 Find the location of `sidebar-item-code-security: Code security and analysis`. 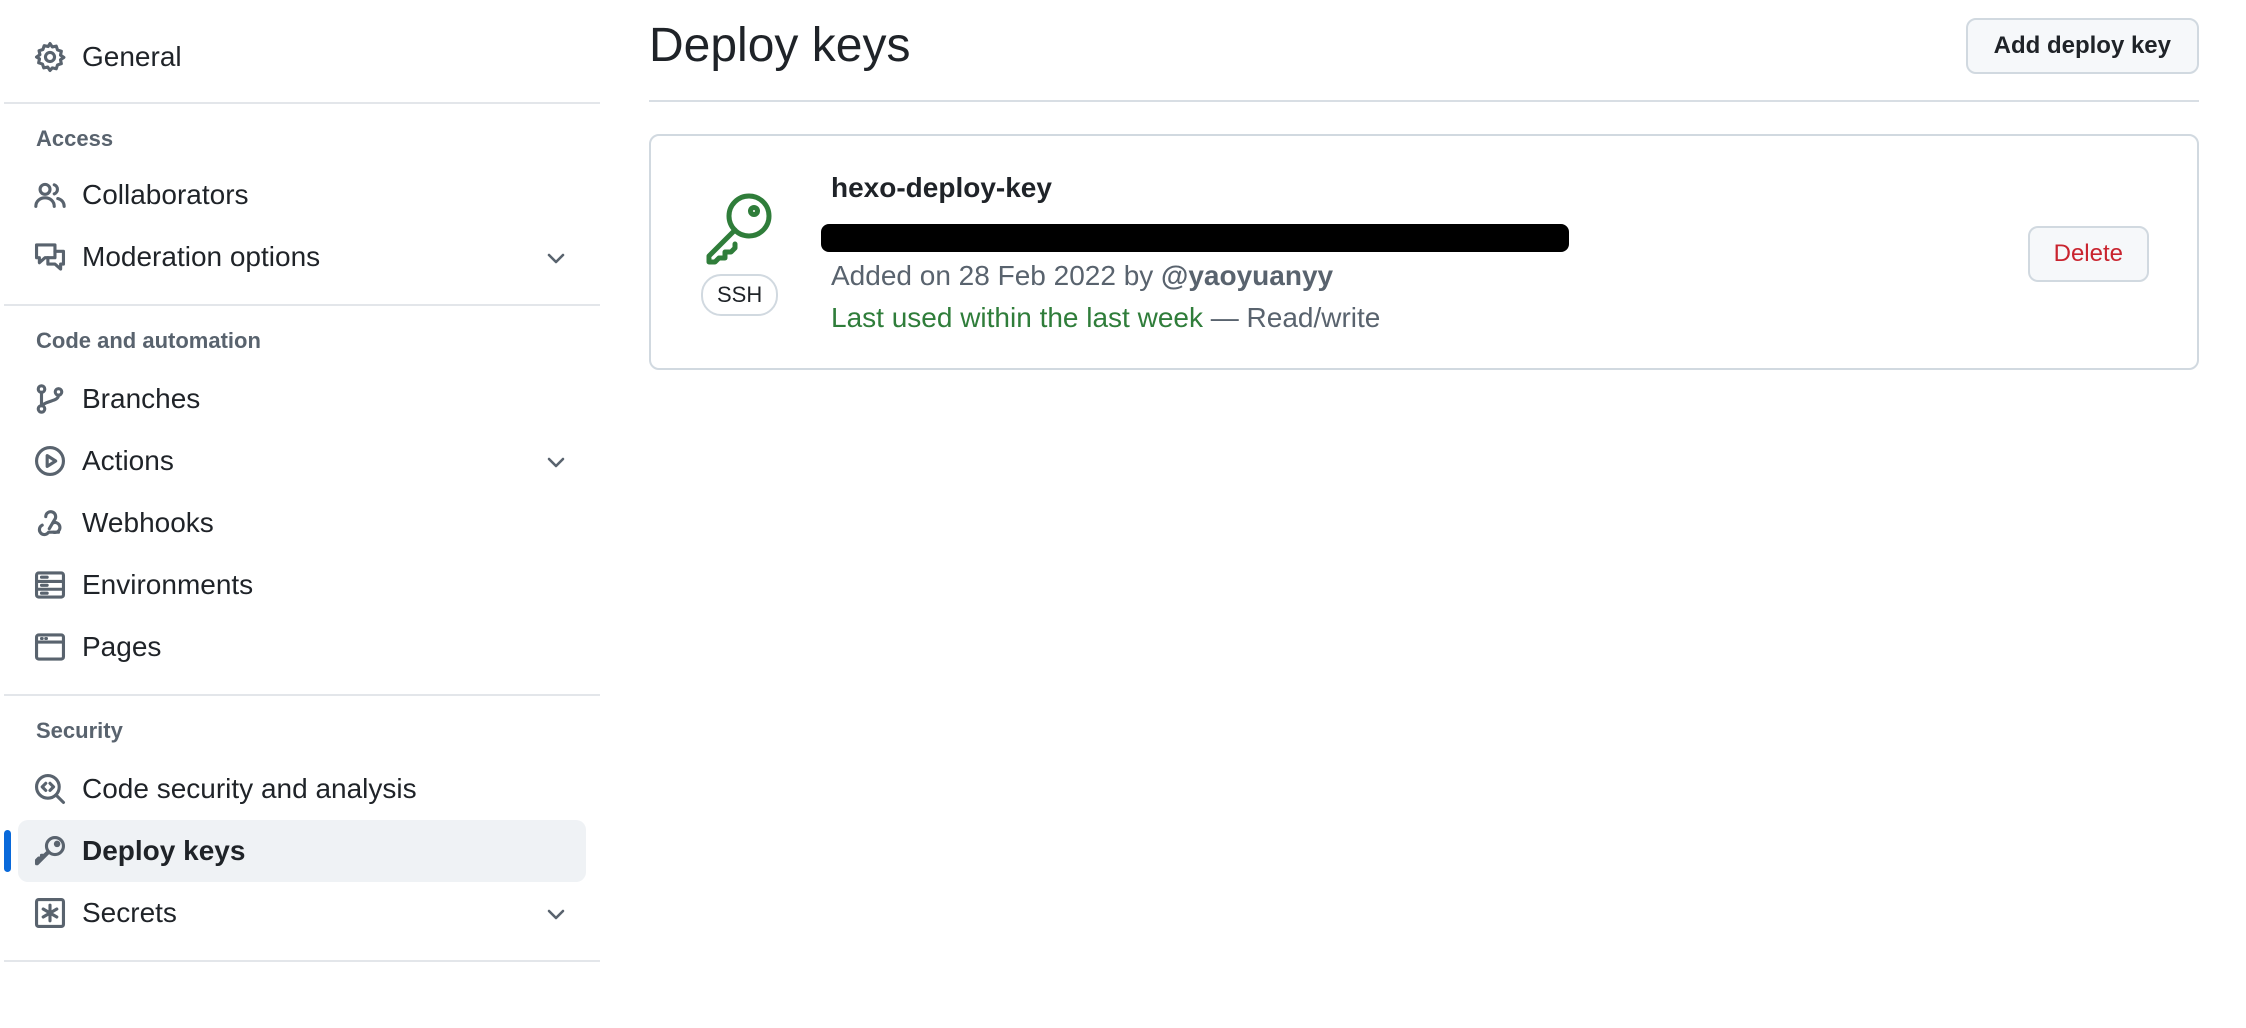

sidebar-item-code-security: Code security and analysis is located at coordinates (302, 789).